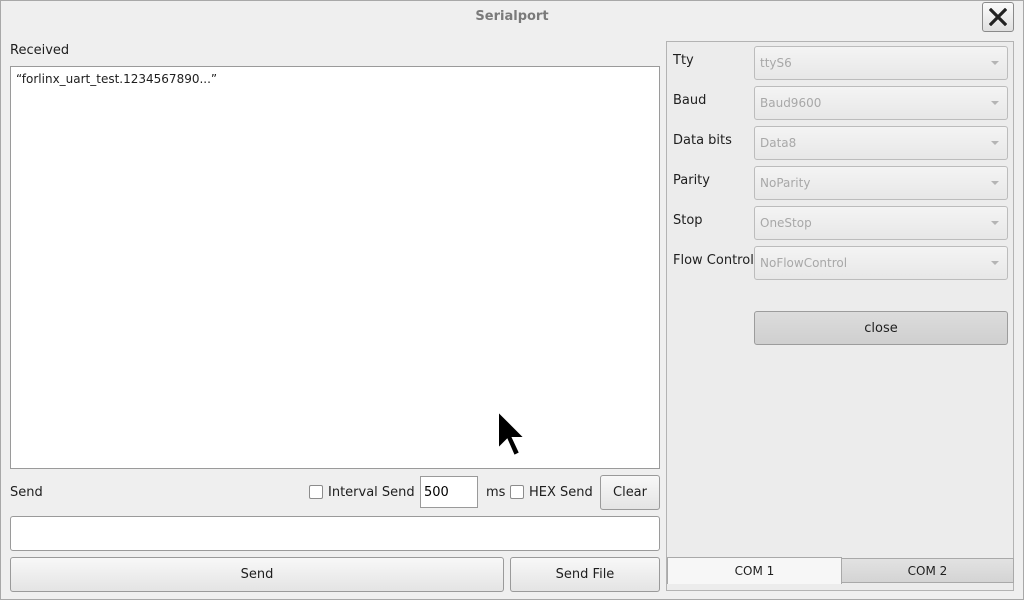  Describe the element at coordinates (40, 50) in the screenshot. I see `received-label: Received` at that location.